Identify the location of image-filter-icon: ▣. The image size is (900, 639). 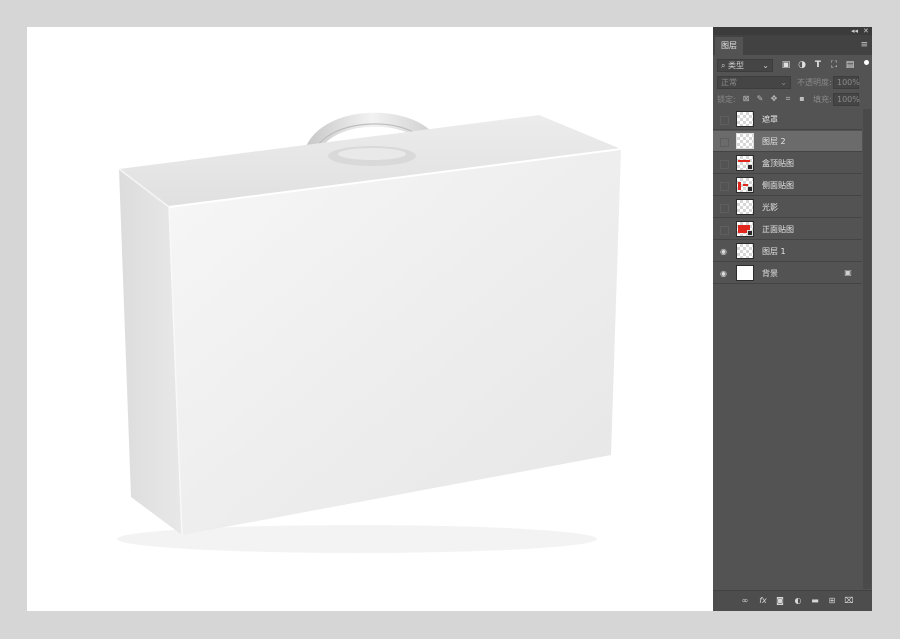
(786, 65).